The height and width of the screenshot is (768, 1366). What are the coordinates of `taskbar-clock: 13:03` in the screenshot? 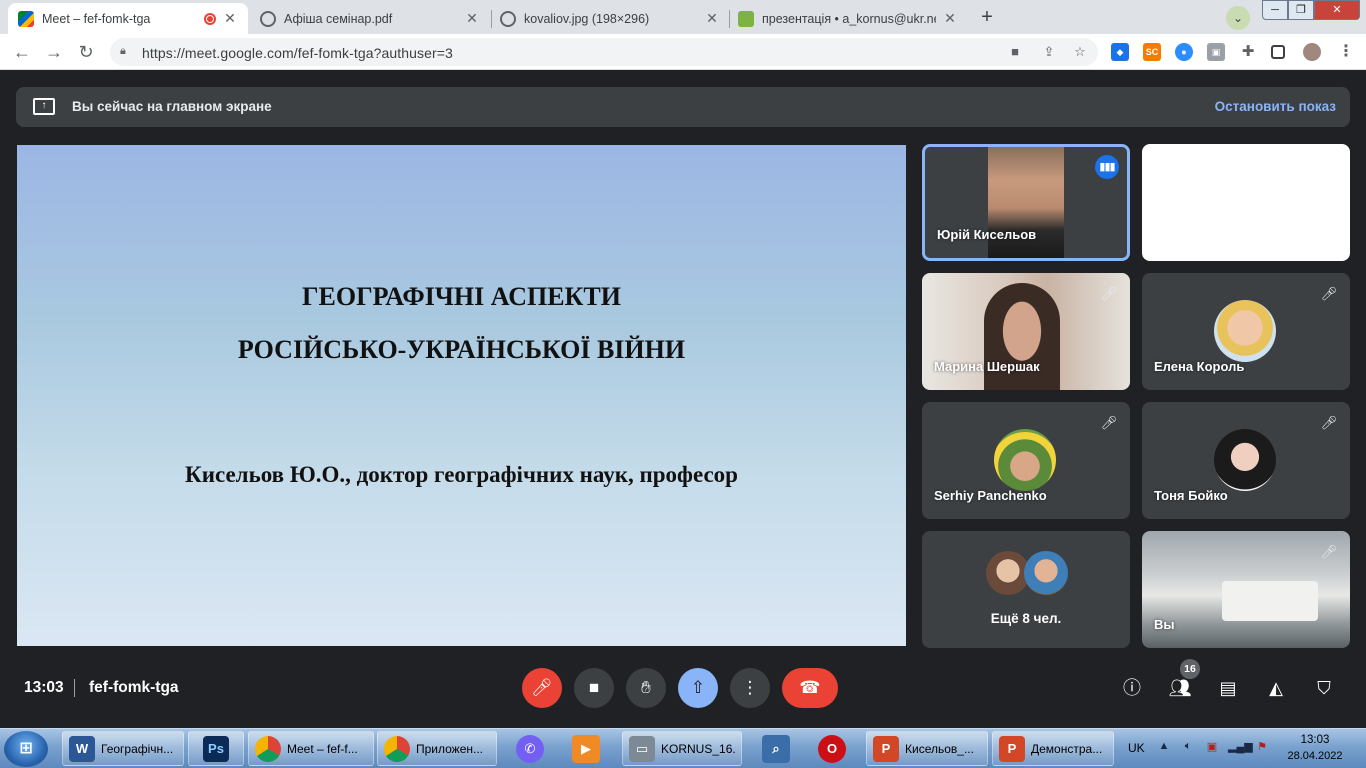 It's located at (1315, 740).